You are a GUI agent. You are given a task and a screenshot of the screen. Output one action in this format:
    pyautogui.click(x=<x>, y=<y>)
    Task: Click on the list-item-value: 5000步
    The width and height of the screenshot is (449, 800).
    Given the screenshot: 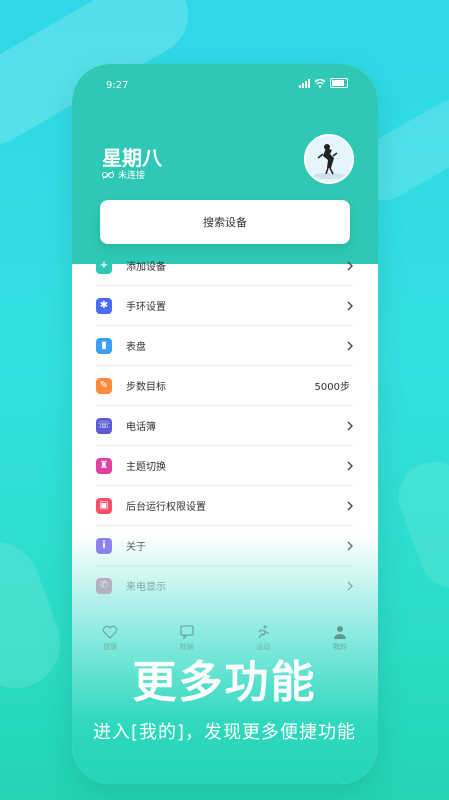 What is the action you would take?
    pyautogui.click(x=332, y=387)
    